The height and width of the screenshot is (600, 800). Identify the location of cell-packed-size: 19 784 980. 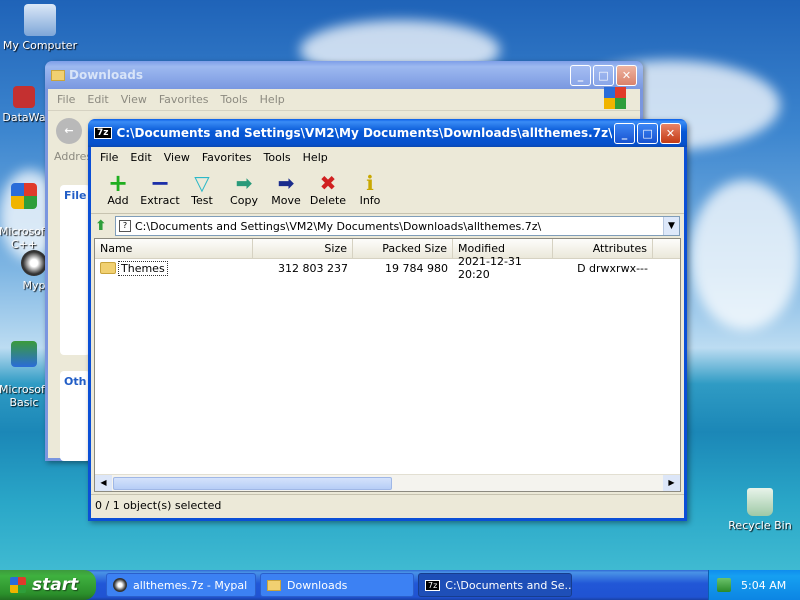
(416, 268).